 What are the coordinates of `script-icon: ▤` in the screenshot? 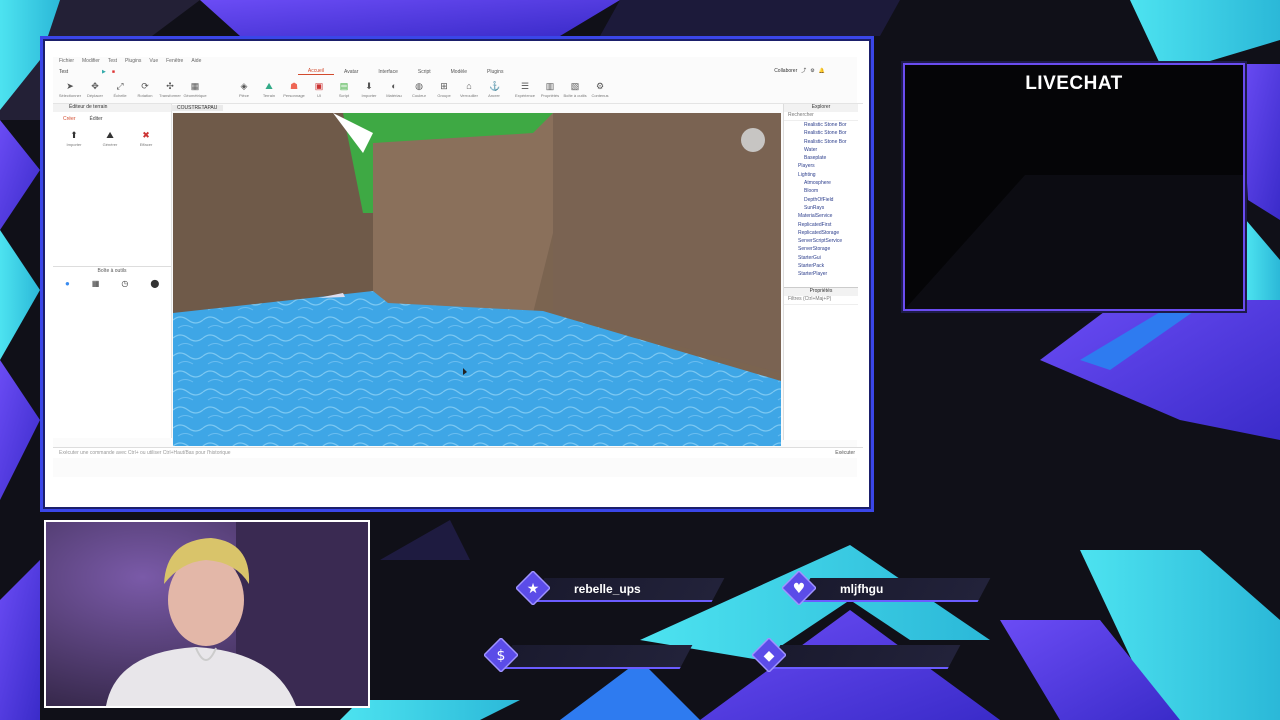 It's located at (344, 86).